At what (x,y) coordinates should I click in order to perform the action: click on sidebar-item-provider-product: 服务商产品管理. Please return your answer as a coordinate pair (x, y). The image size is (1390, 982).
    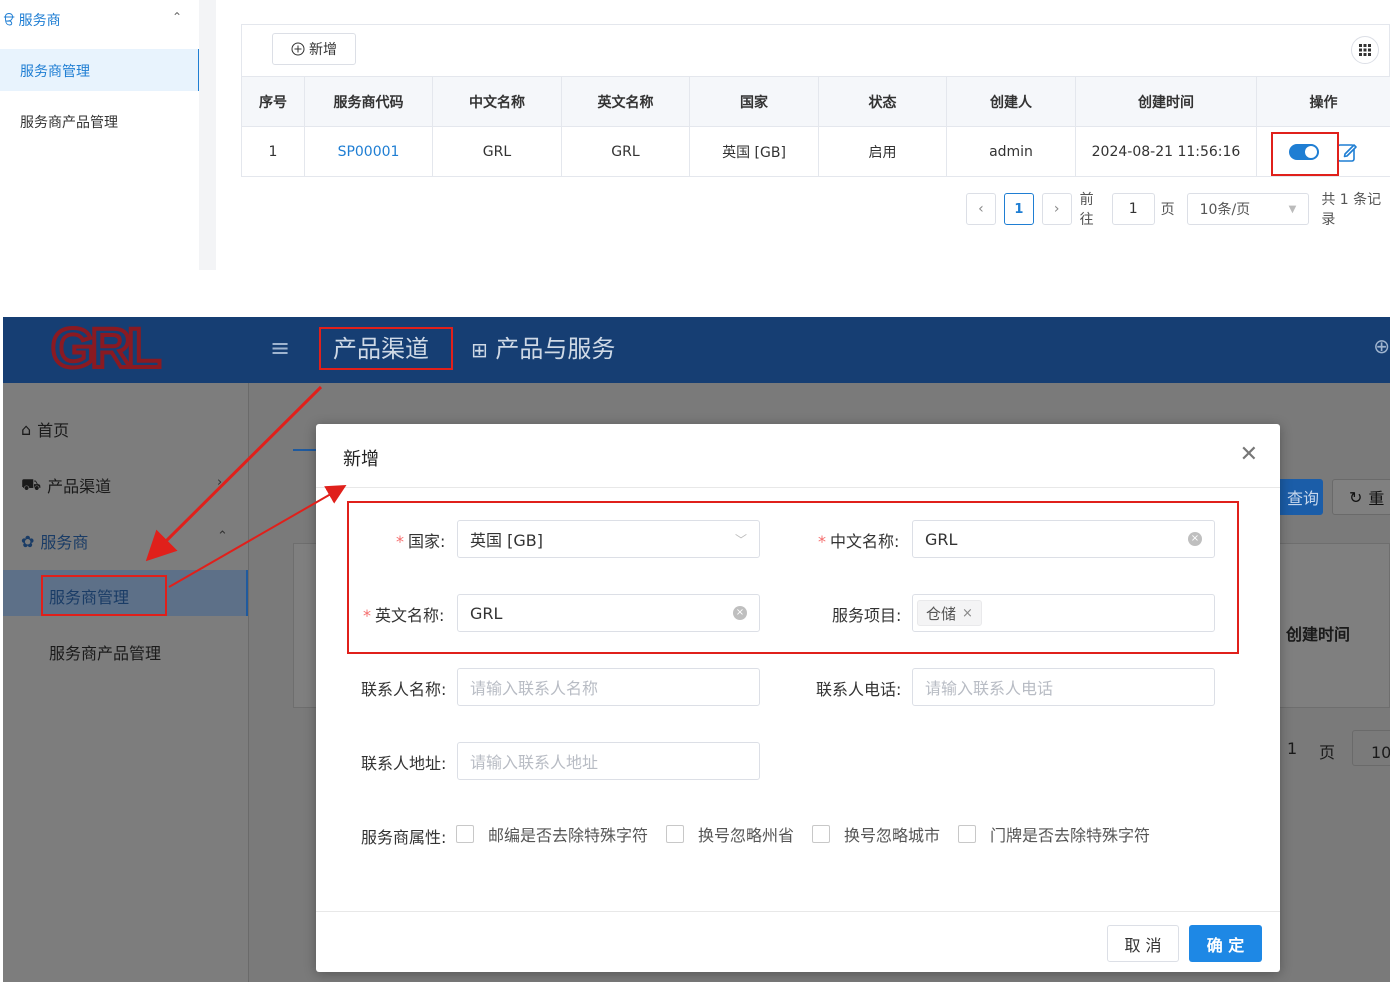
    Looking at the image, I should click on (69, 122).